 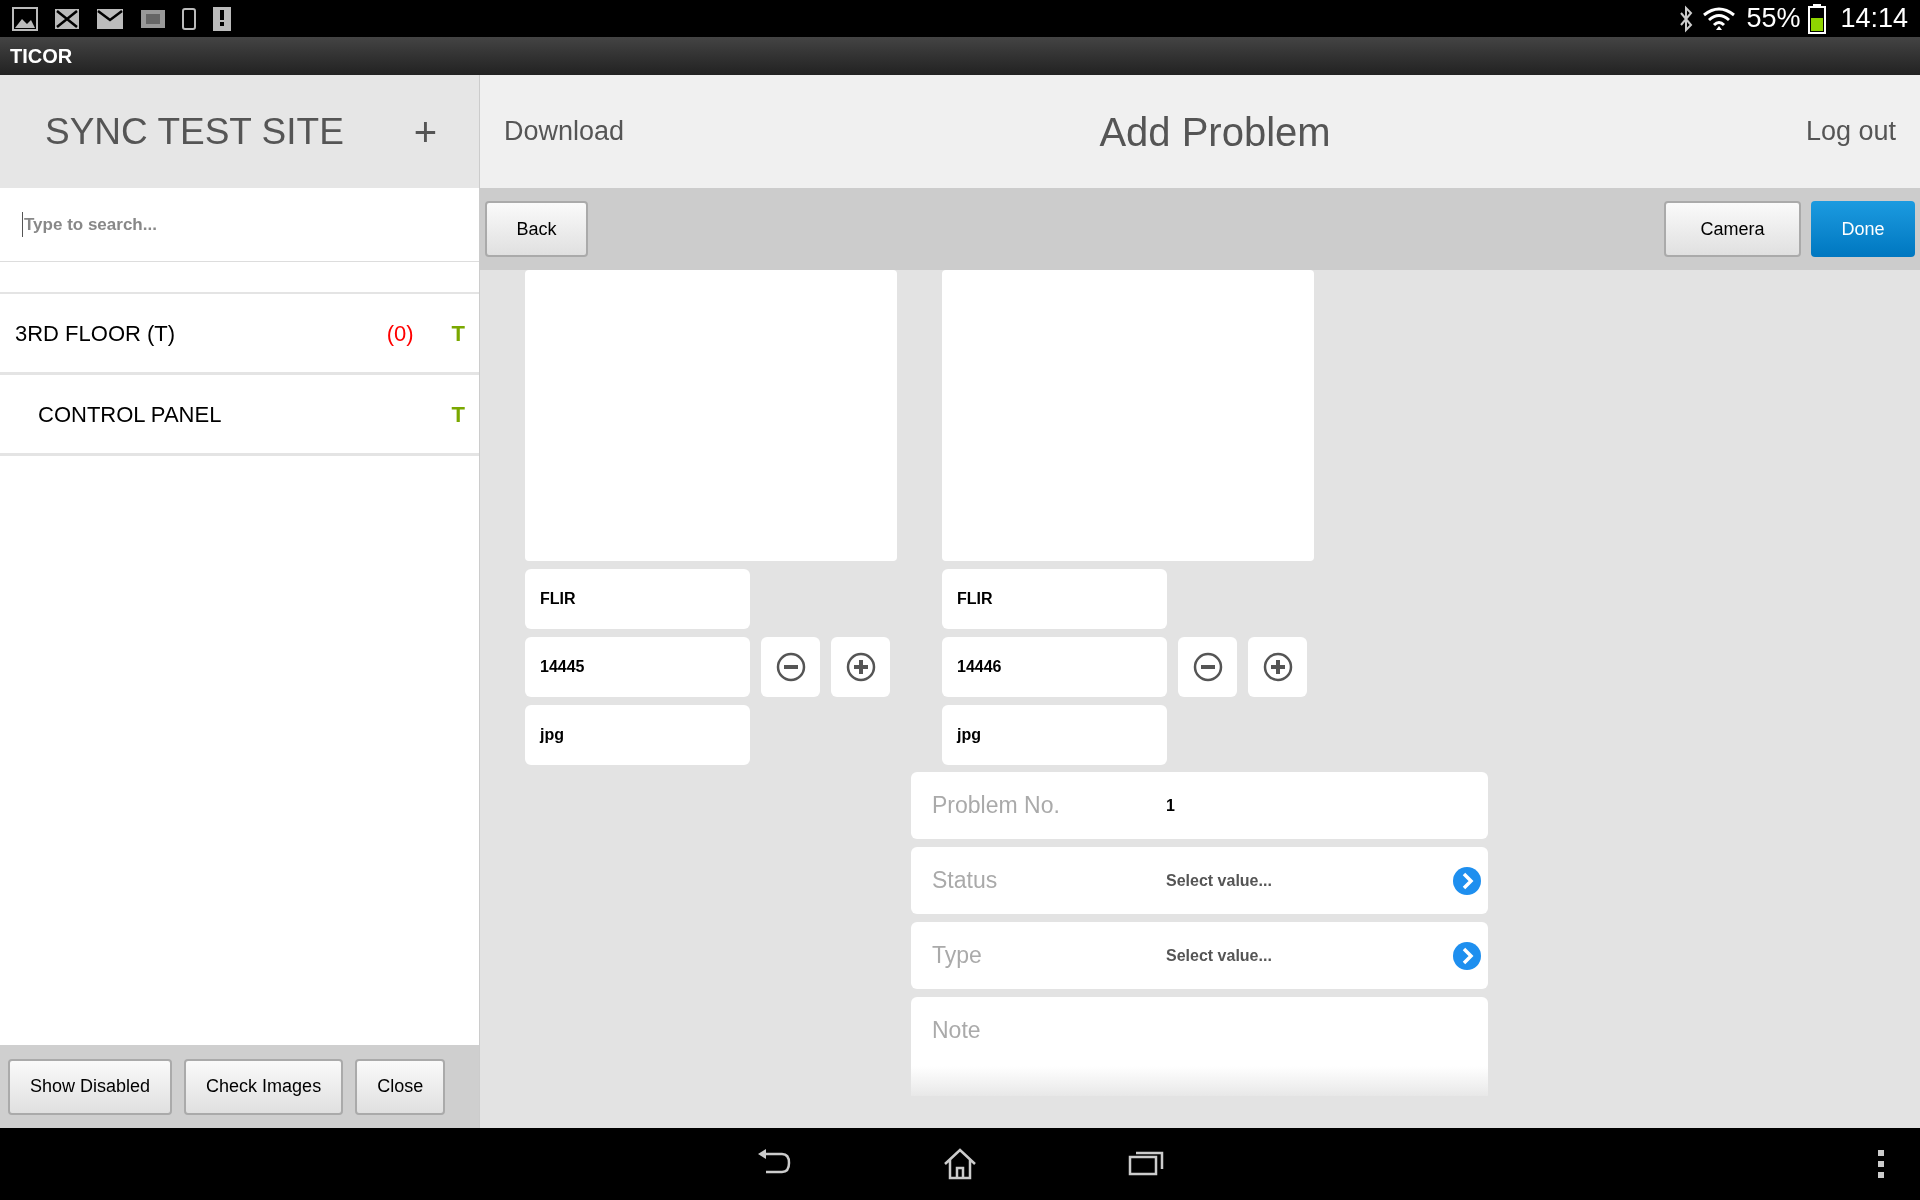 I want to click on item-label: 3RD FLOOR (T), so click(x=95, y=333).